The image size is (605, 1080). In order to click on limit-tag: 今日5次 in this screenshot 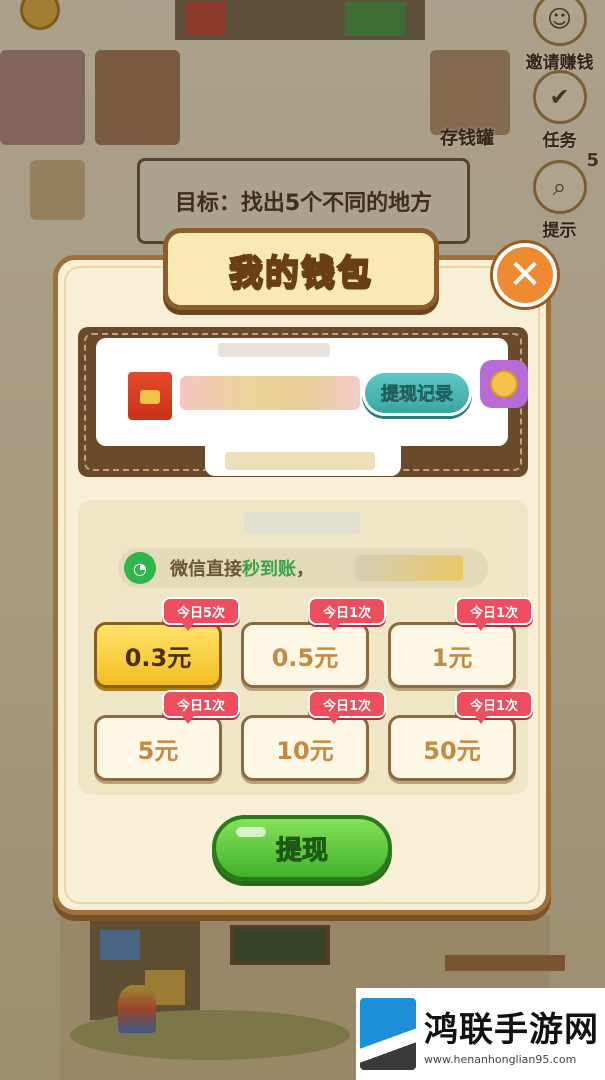, I will do `click(201, 614)`.